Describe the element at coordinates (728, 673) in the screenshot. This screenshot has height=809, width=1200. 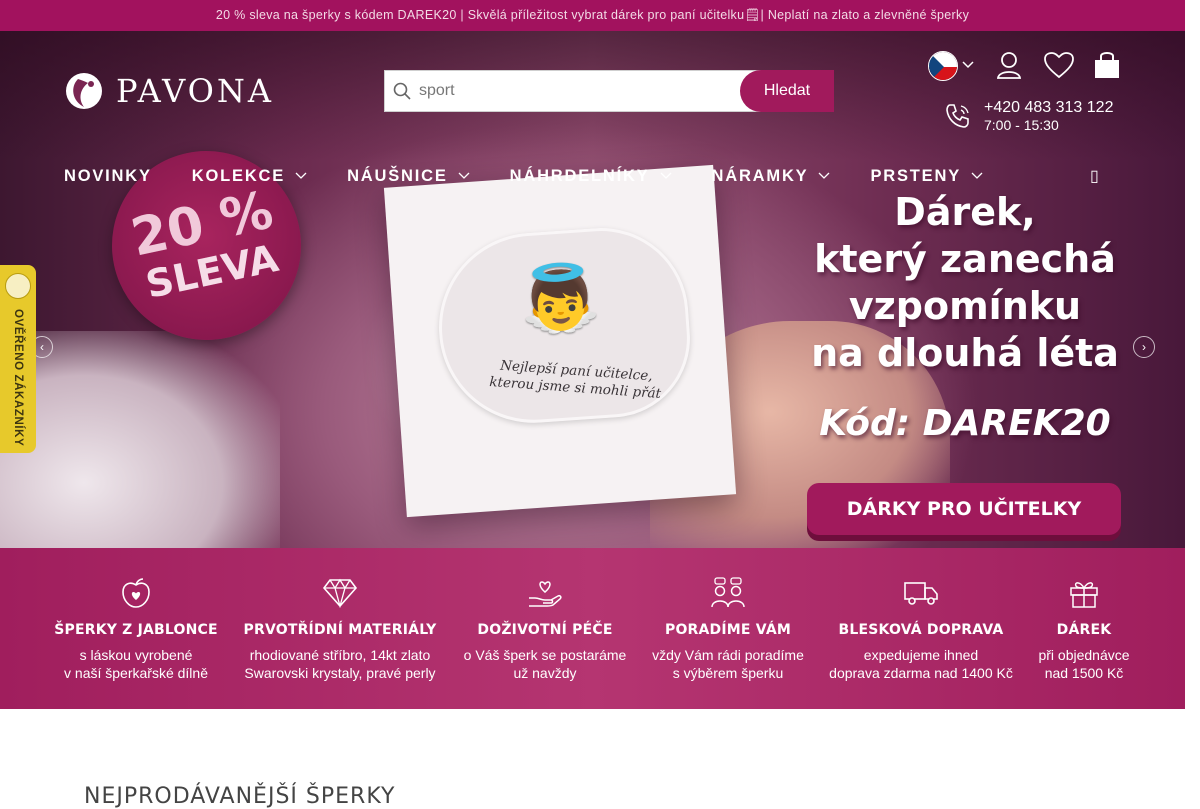
I see `feature-line: s výběrem šperku` at that location.